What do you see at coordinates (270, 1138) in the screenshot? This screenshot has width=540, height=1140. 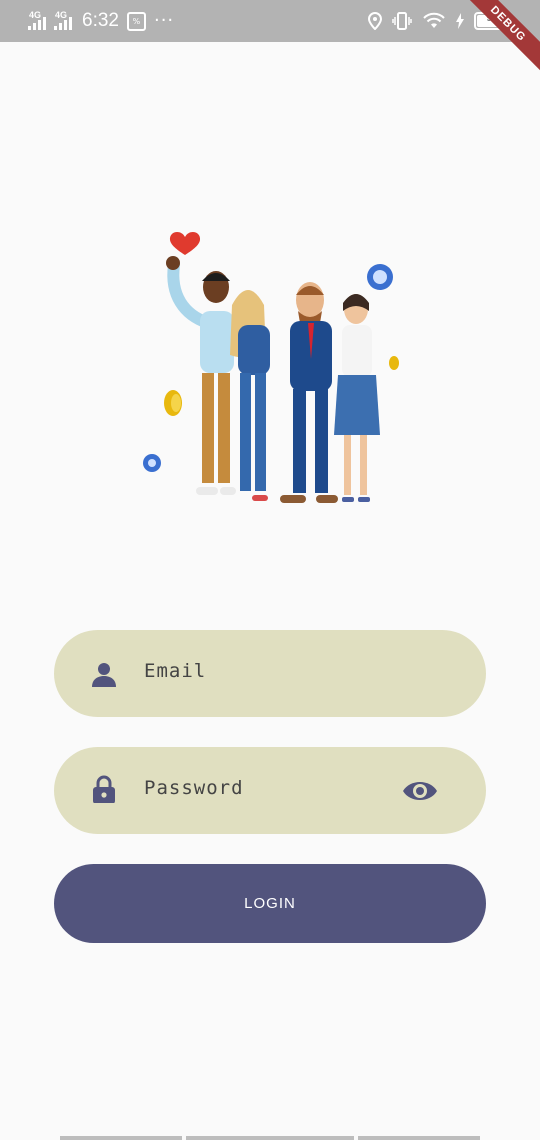 I see `navigation-bar` at bounding box center [270, 1138].